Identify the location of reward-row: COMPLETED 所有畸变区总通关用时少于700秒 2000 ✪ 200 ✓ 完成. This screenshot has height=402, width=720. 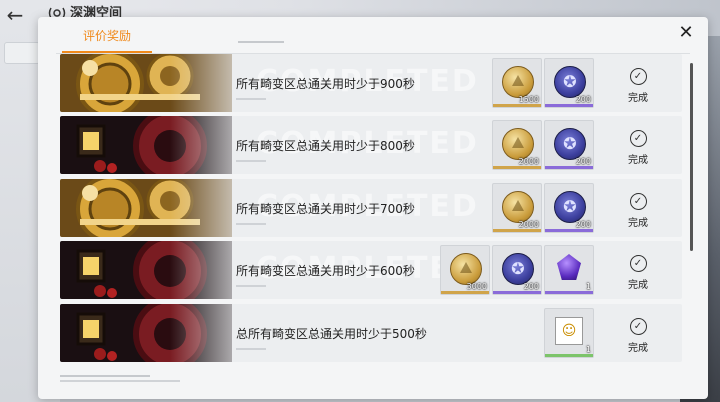
(371, 208).